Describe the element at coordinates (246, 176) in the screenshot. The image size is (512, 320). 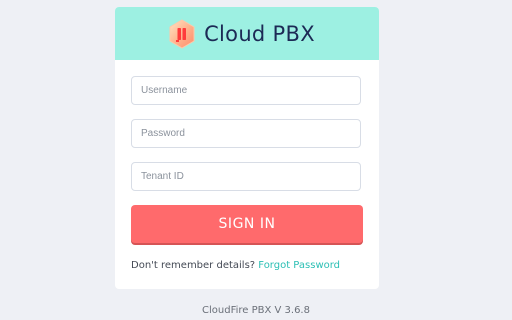
I see `tenant-id-input` at that location.